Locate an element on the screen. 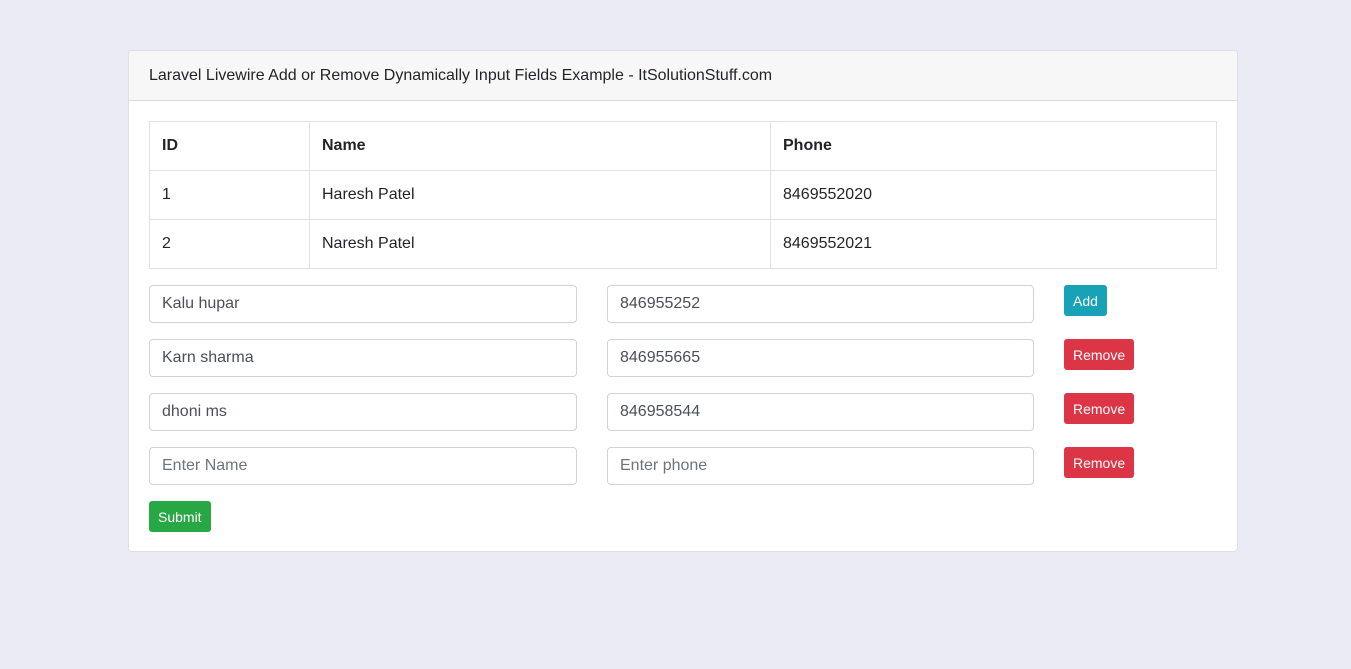 The height and width of the screenshot is (669, 1351). submit-button: Submit is located at coordinates (180, 516).